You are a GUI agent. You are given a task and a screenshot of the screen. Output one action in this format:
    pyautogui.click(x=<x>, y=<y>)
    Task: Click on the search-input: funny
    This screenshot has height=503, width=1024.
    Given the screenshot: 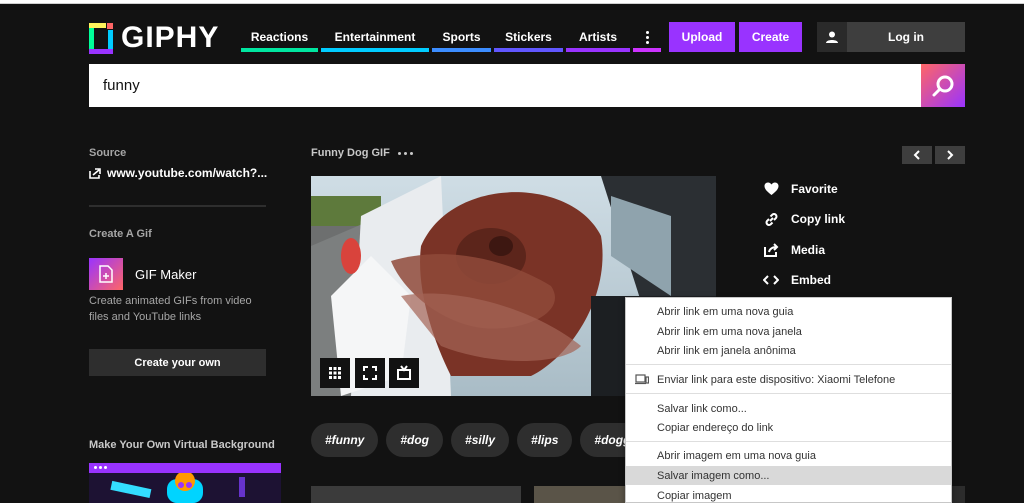 What is the action you would take?
    pyautogui.click(x=505, y=85)
    